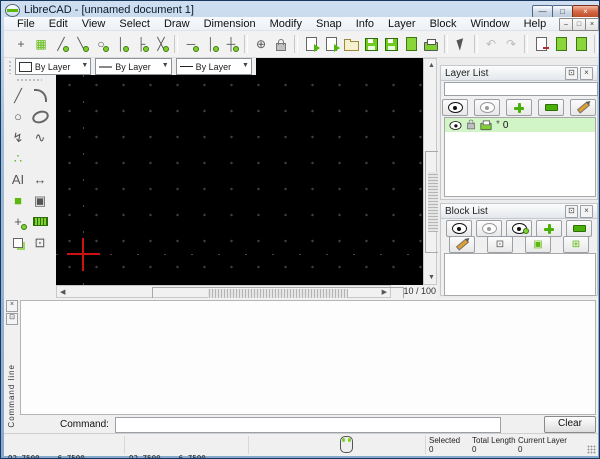 The width and height of the screenshot is (600, 459). Describe the element at coordinates (101, 44) in the screenshot. I see `snap-center-button: ○` at that location.